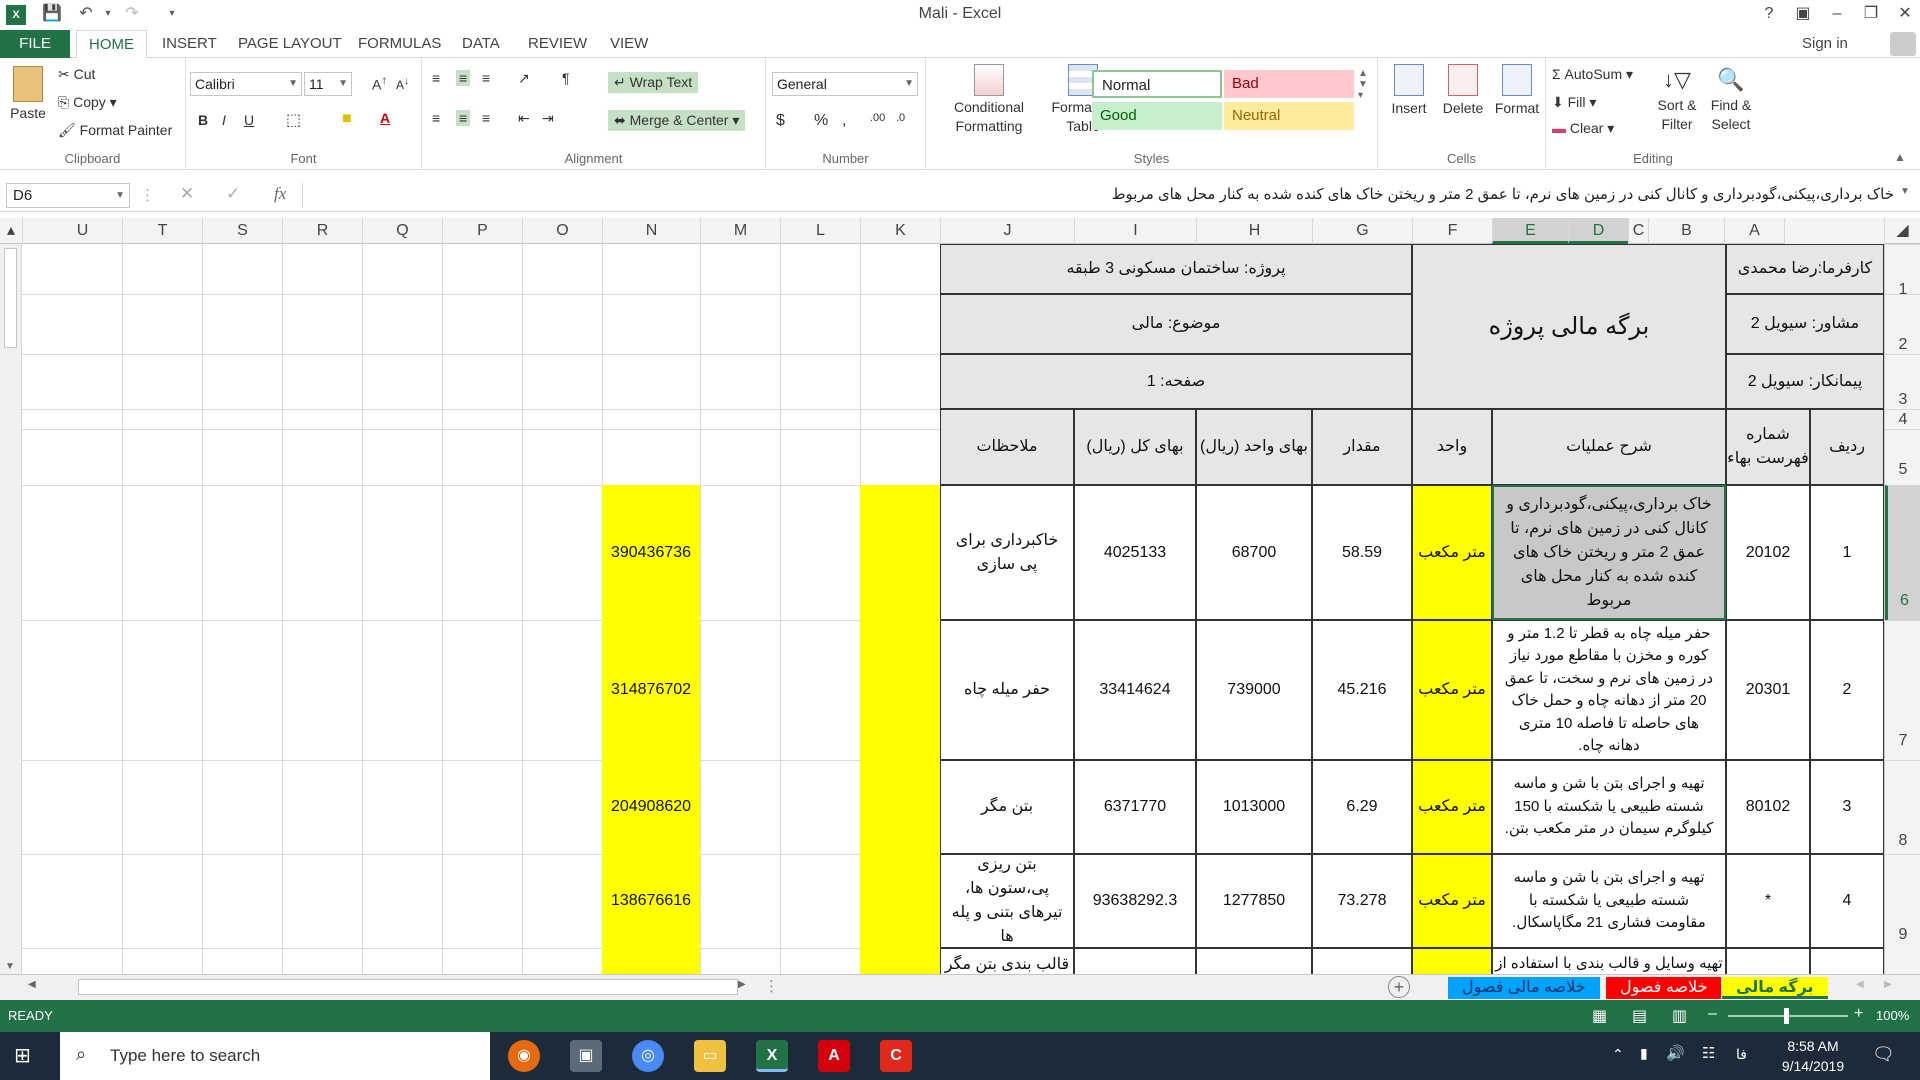 The height and width of the screenshot is (1080, 1920). I want to click on col-heading-total: بهای کل (ریال), so click(1135, 447).